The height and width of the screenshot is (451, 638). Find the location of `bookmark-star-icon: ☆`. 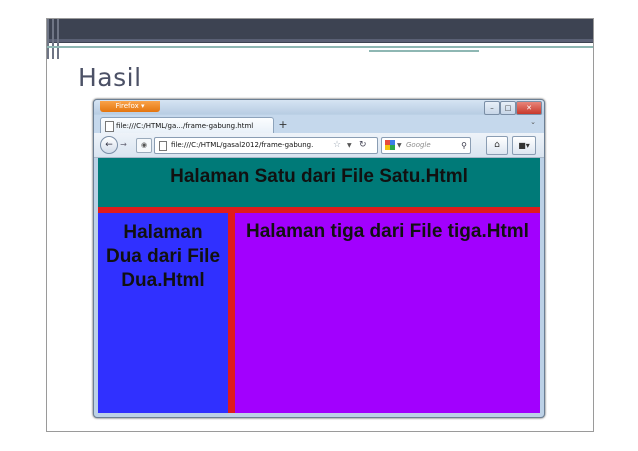

bookmark-star-icon: ☆ is located at coordinates (337, 145).